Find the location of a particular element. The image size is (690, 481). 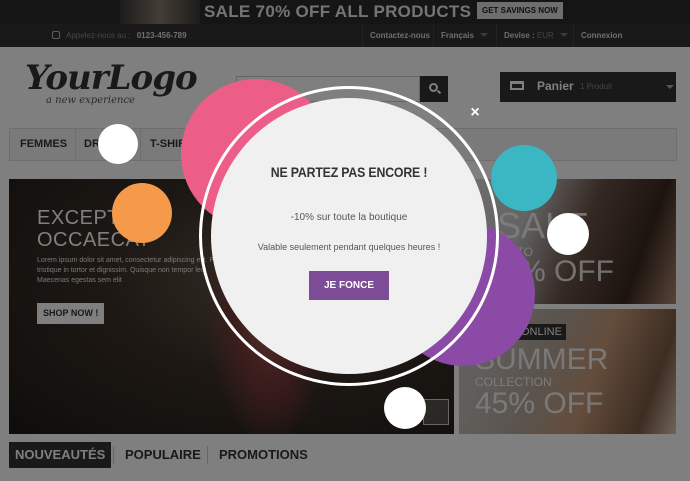

close-icon: × is located at coordinates (475, 113).